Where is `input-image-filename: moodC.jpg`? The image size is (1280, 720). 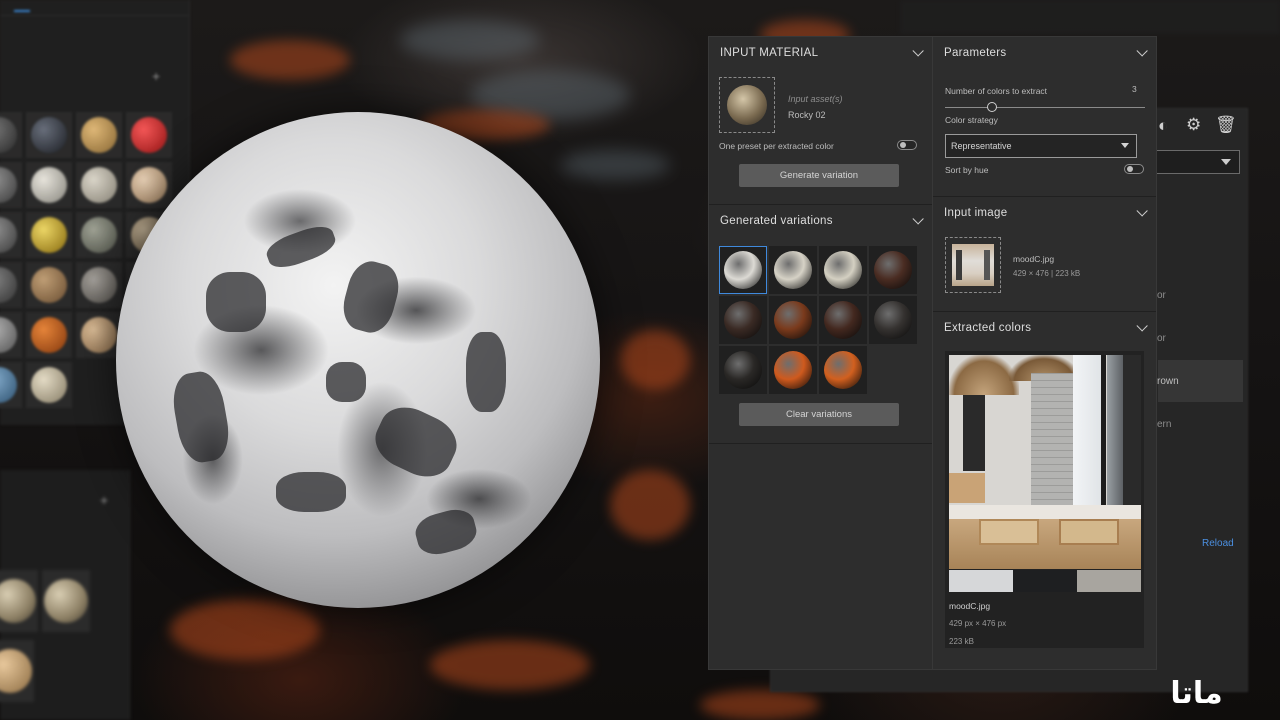
input-image-filename: moodC.jpg is located at coordinates (1034, 259).